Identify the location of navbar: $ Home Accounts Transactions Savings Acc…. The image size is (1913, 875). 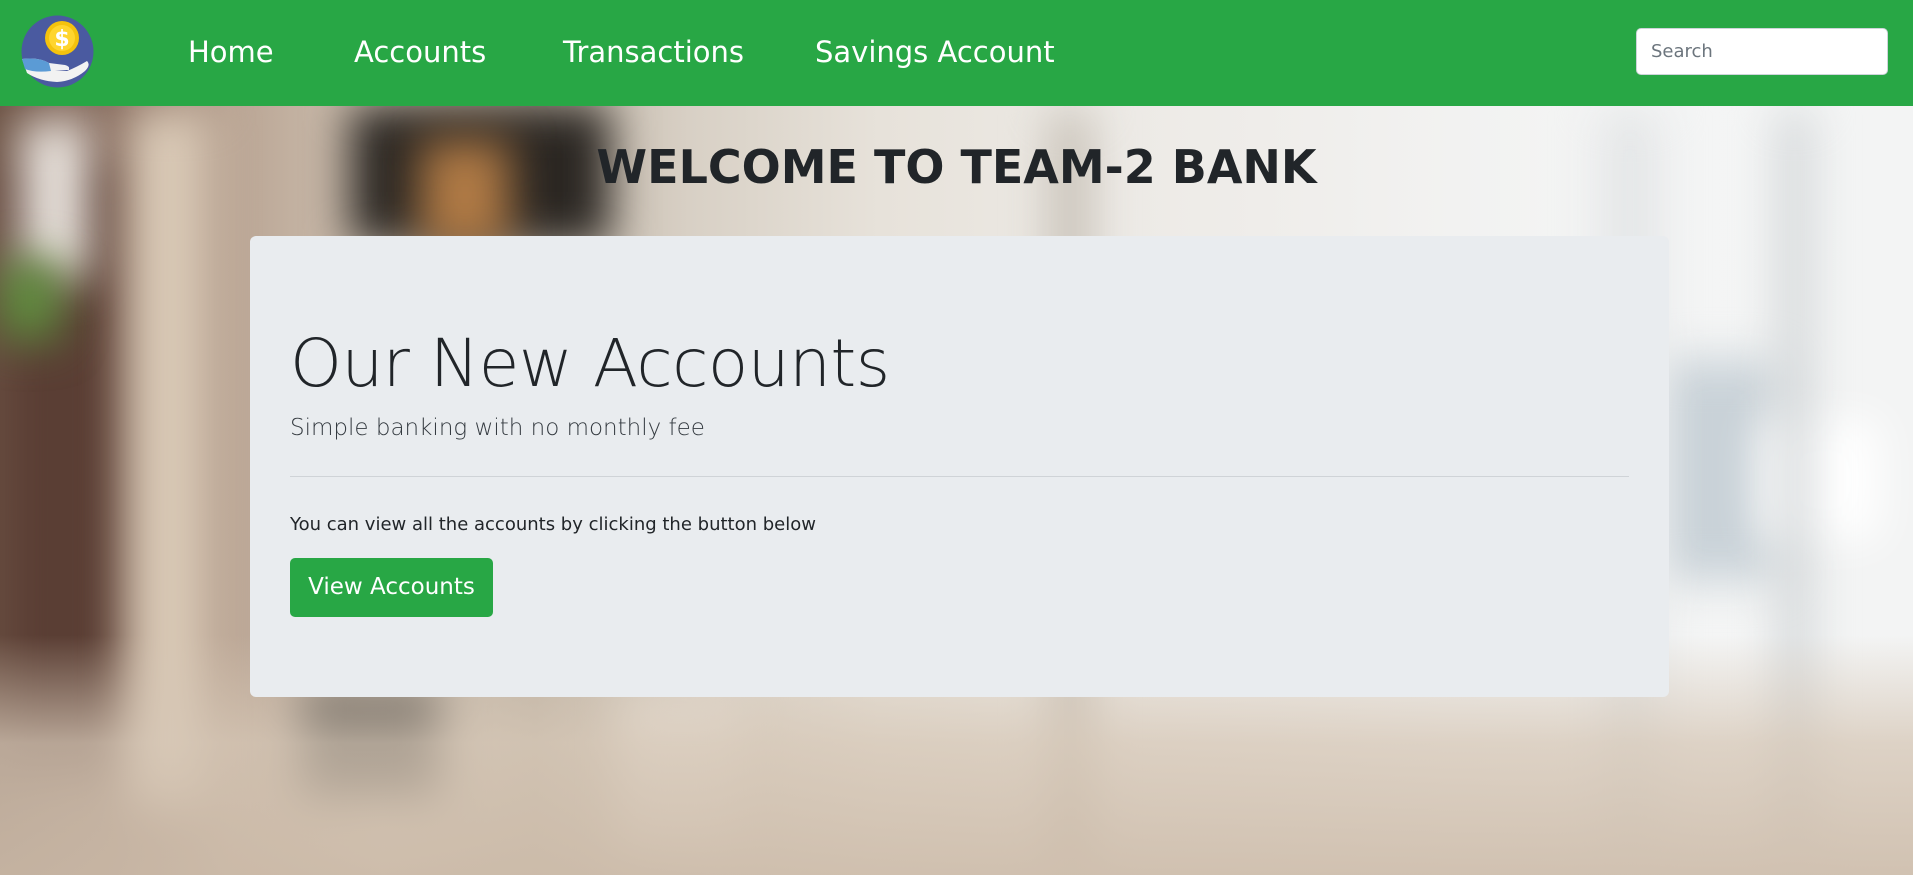
(956, 53).